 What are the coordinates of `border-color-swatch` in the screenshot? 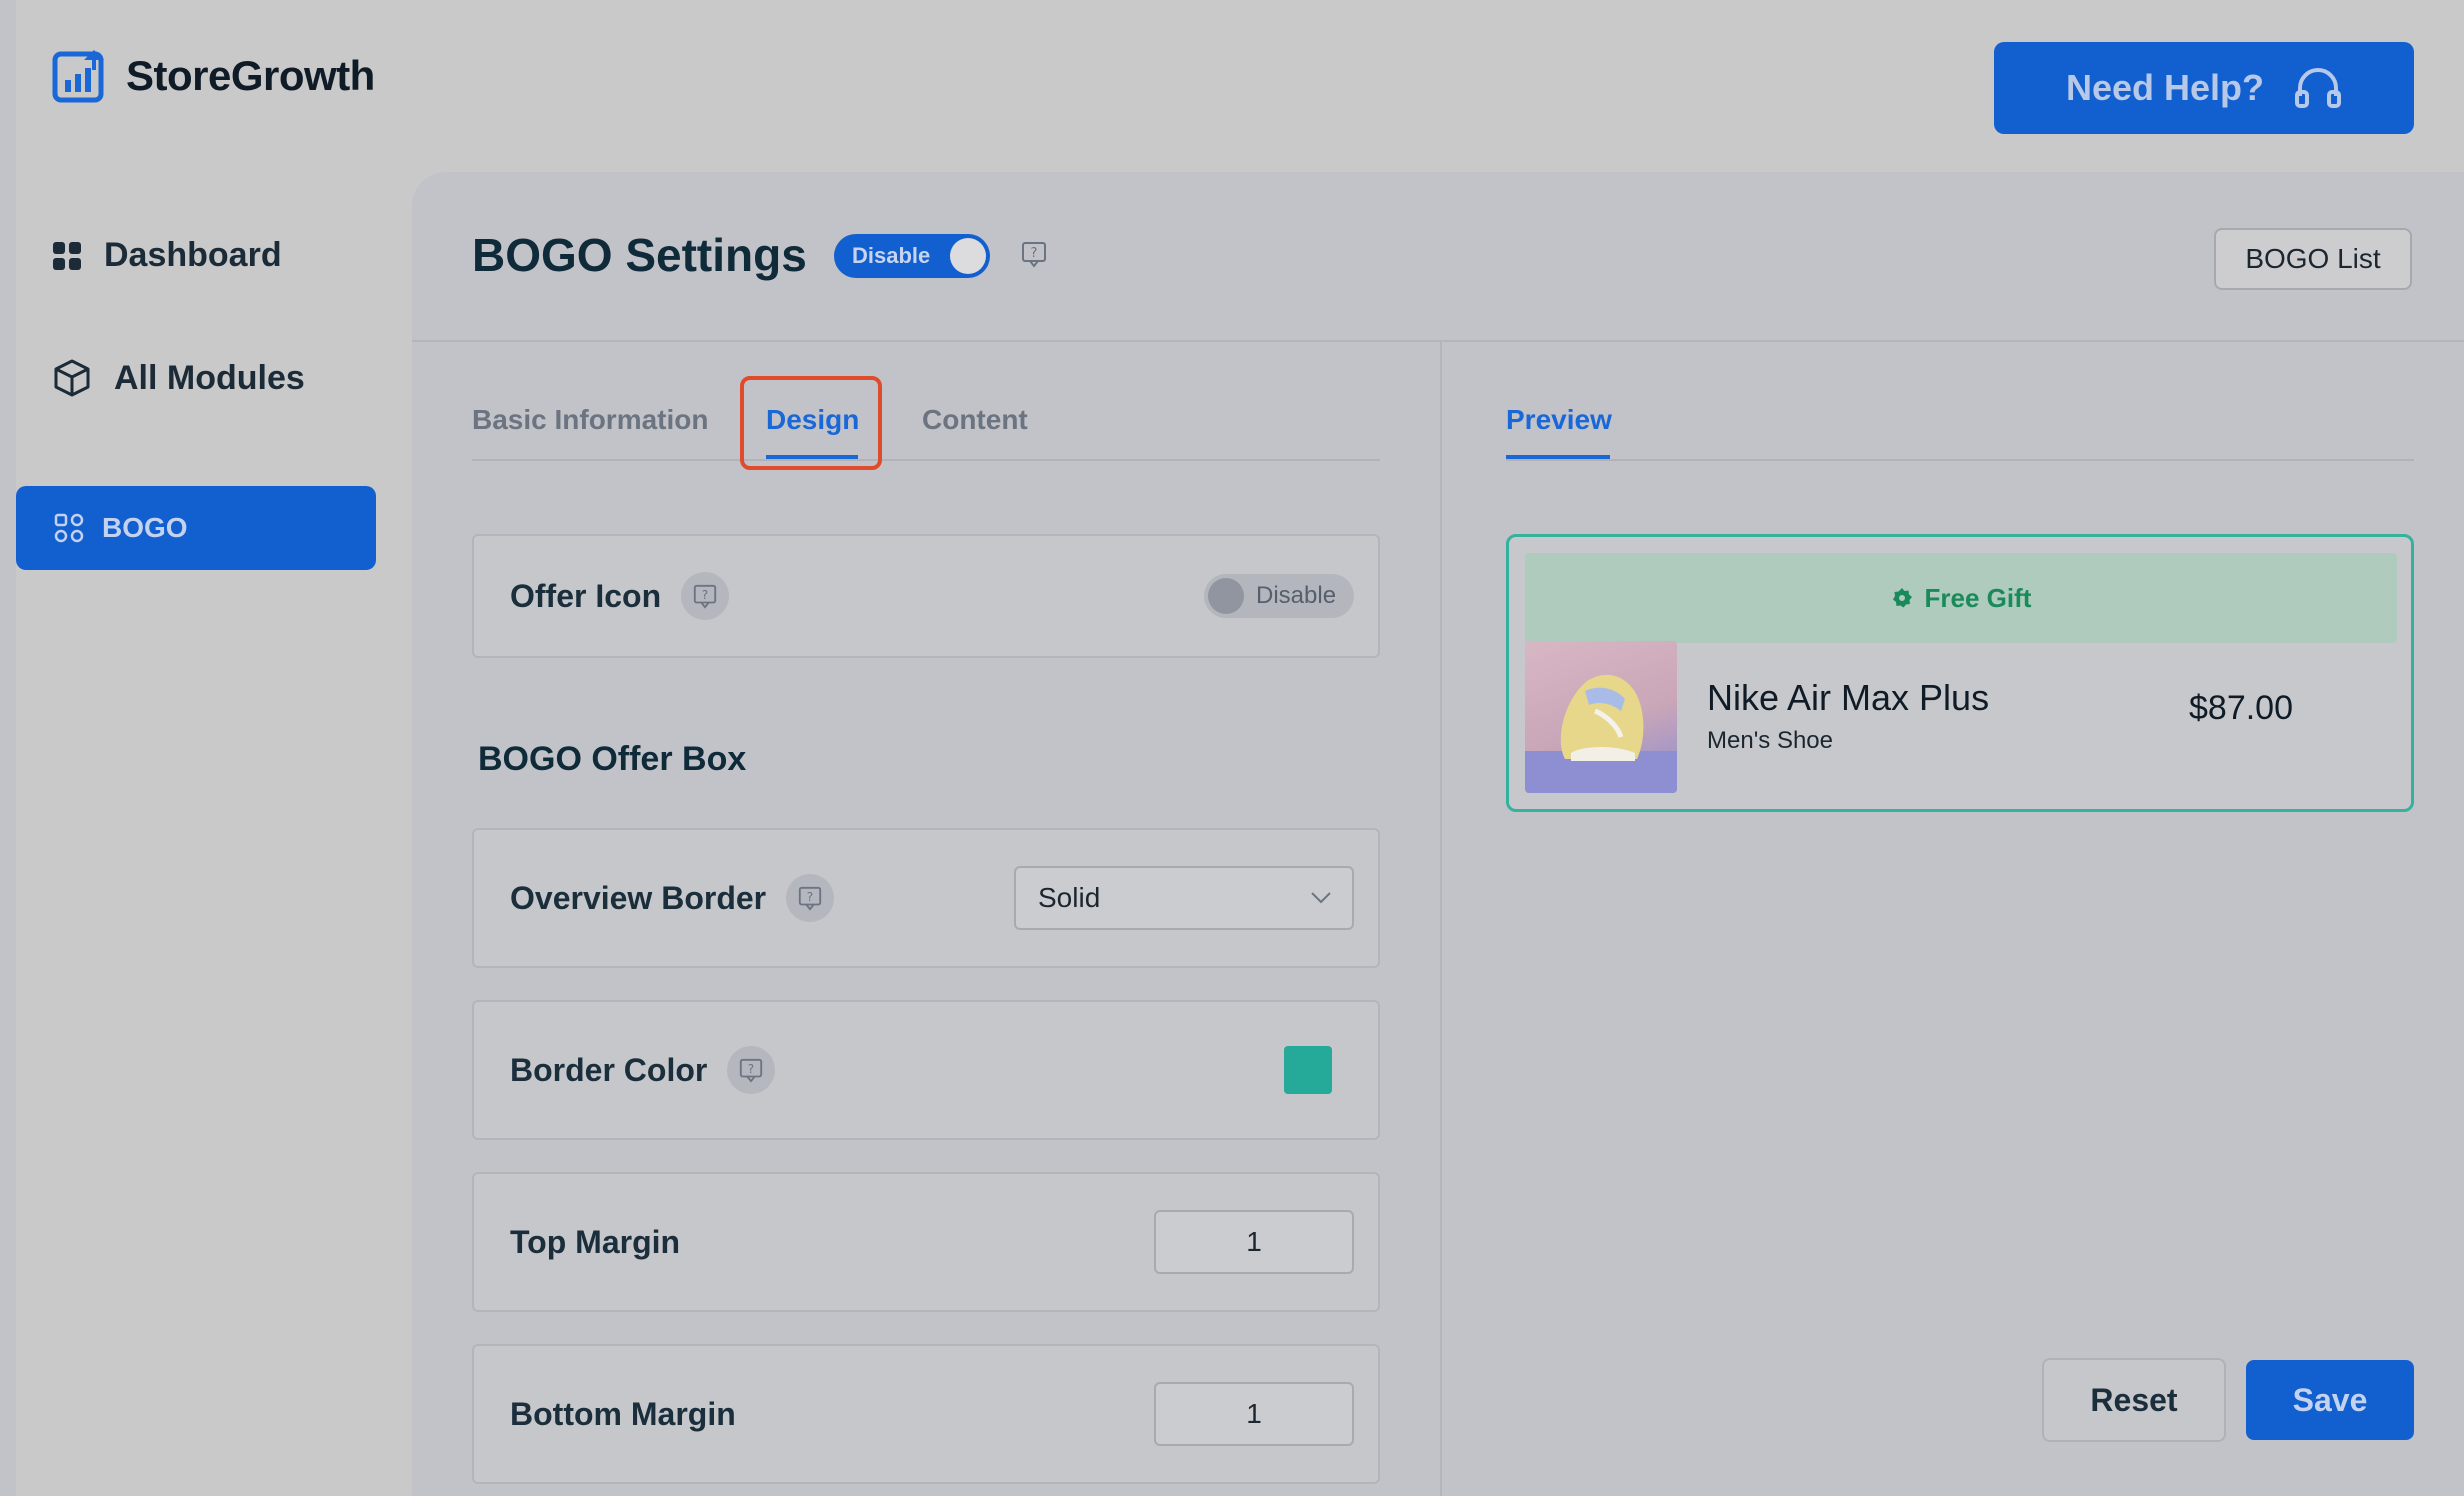 It's located at (1308, 1070).